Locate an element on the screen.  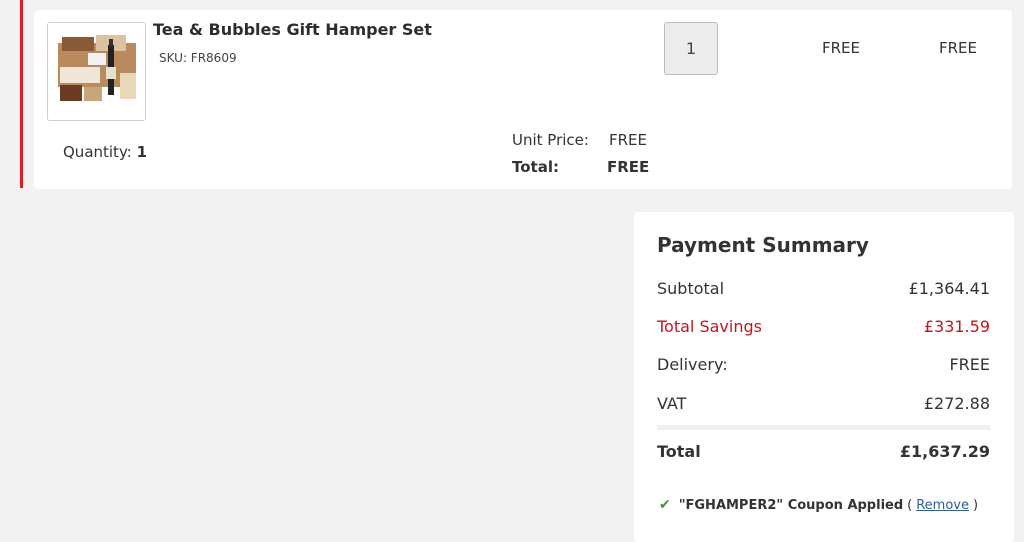
quantity-count: 1 is located at coordinates (142, 152).